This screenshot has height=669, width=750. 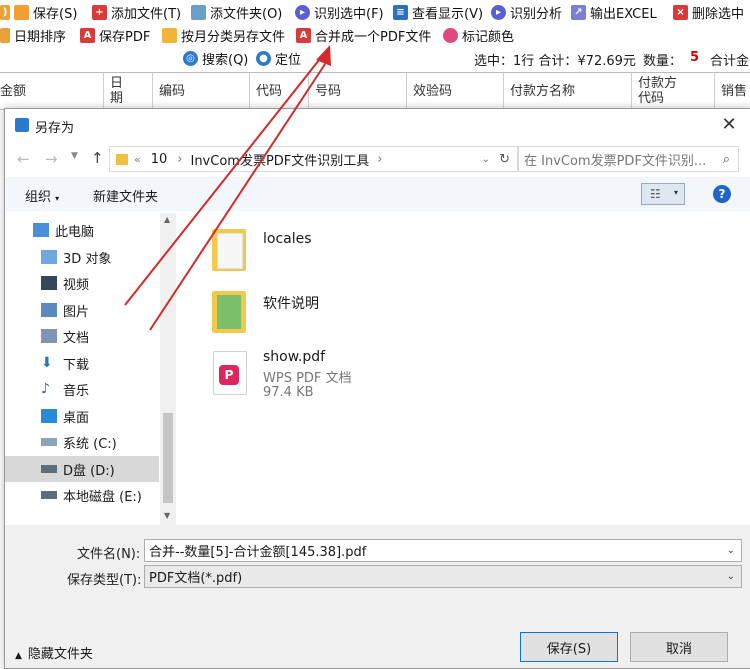 I want to click on analysis-icon: ▸, so click(x=498, y=12).